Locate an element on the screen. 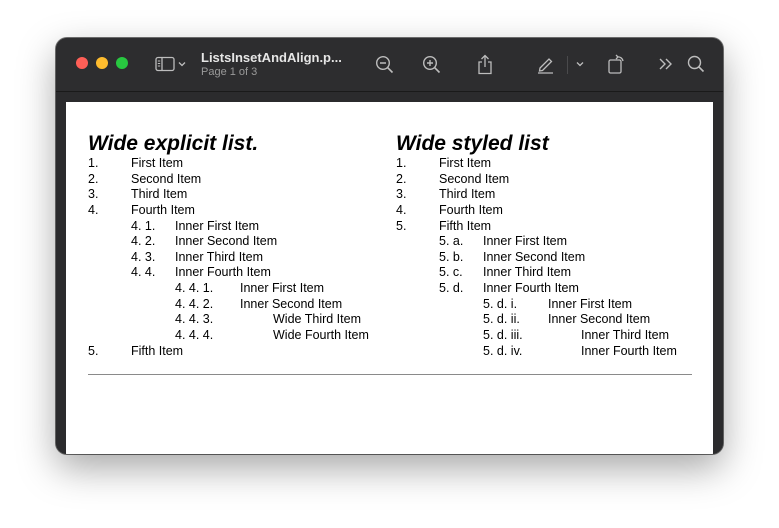  share-icon is located at coordinates (485, 64).